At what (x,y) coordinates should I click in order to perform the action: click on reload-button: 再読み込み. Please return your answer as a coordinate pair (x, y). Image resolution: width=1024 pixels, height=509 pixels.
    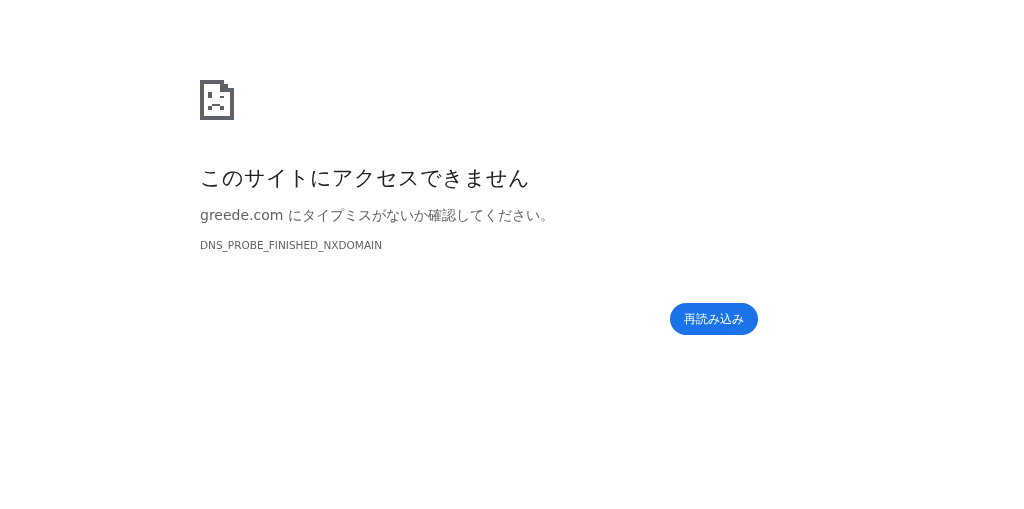
    Looking at the image, I should click on (714, 319).